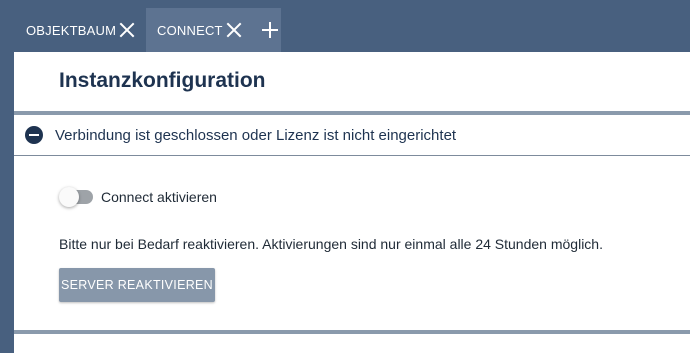 Image resolution: width=690 pixels, height=353 pixels. Describe the element at coordinates (137, 285) in the screenshot. I see `reactivate-server-button: SERVER REAKTIVIEREN` at that location.